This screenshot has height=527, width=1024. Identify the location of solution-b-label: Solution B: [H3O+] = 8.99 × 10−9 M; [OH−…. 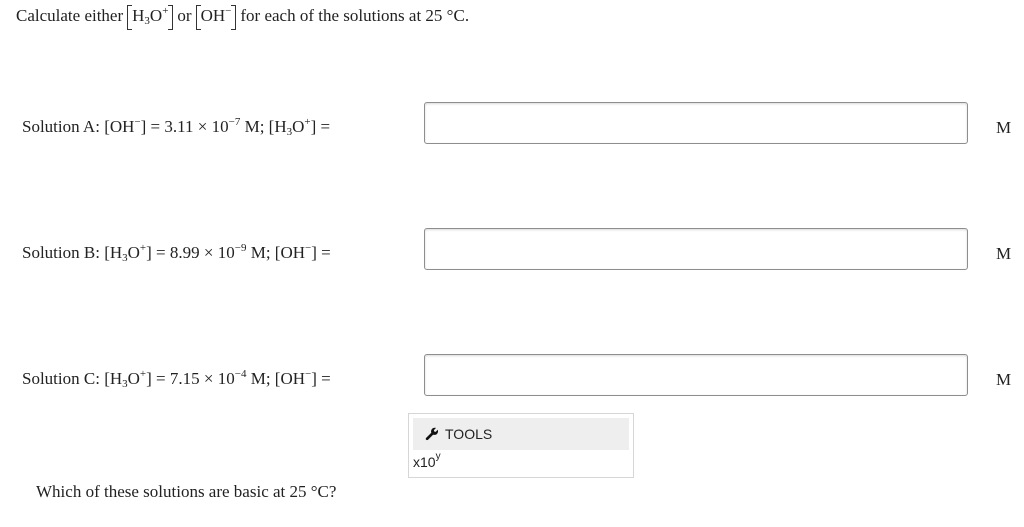
(176, 253).